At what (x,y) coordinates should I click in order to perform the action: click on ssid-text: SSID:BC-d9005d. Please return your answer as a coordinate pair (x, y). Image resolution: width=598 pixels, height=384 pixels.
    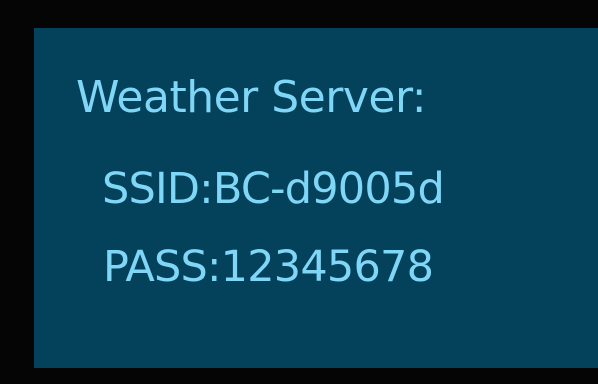
    Looking at the image, I should click on (273, 189).